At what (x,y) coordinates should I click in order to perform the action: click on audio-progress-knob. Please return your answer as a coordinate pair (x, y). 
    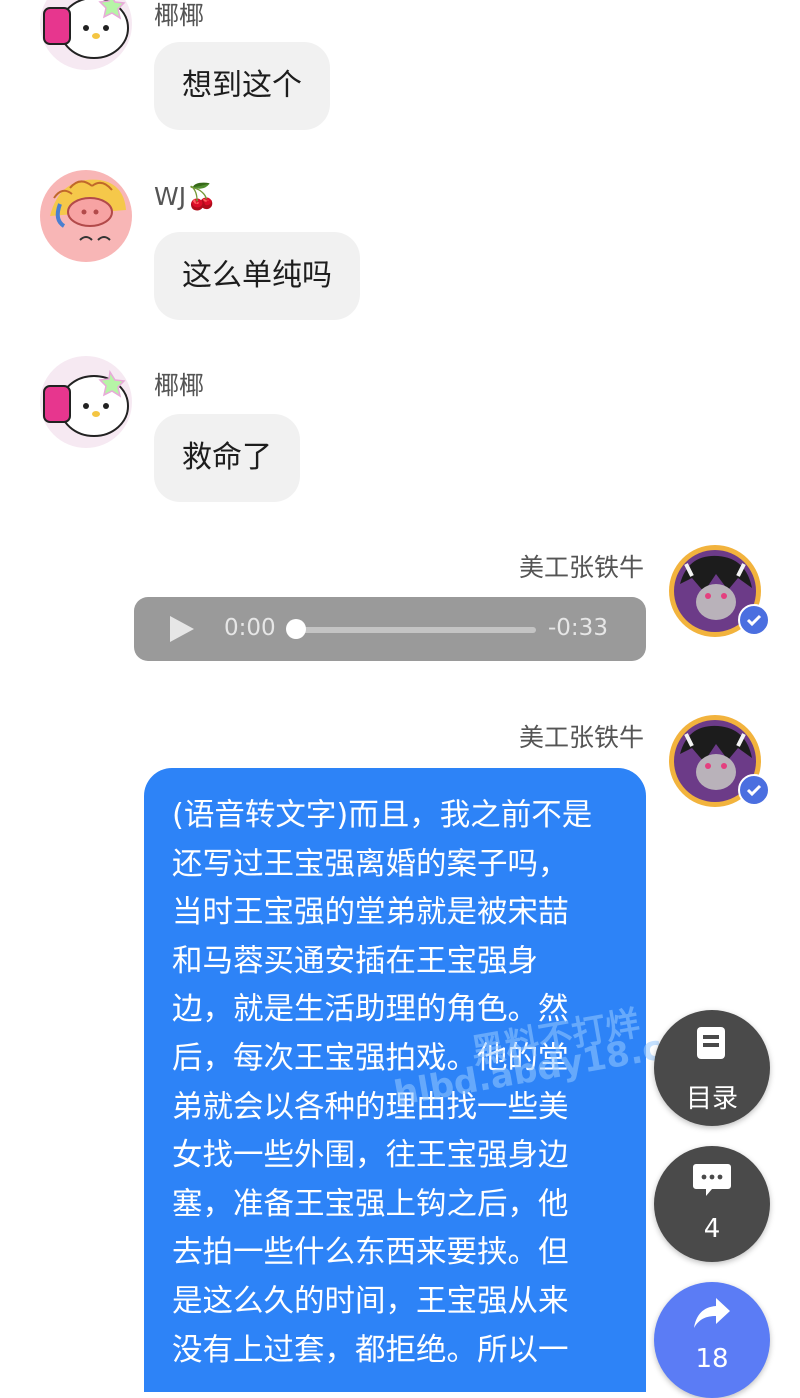
    Looking at the image, I should click on (296, 629).